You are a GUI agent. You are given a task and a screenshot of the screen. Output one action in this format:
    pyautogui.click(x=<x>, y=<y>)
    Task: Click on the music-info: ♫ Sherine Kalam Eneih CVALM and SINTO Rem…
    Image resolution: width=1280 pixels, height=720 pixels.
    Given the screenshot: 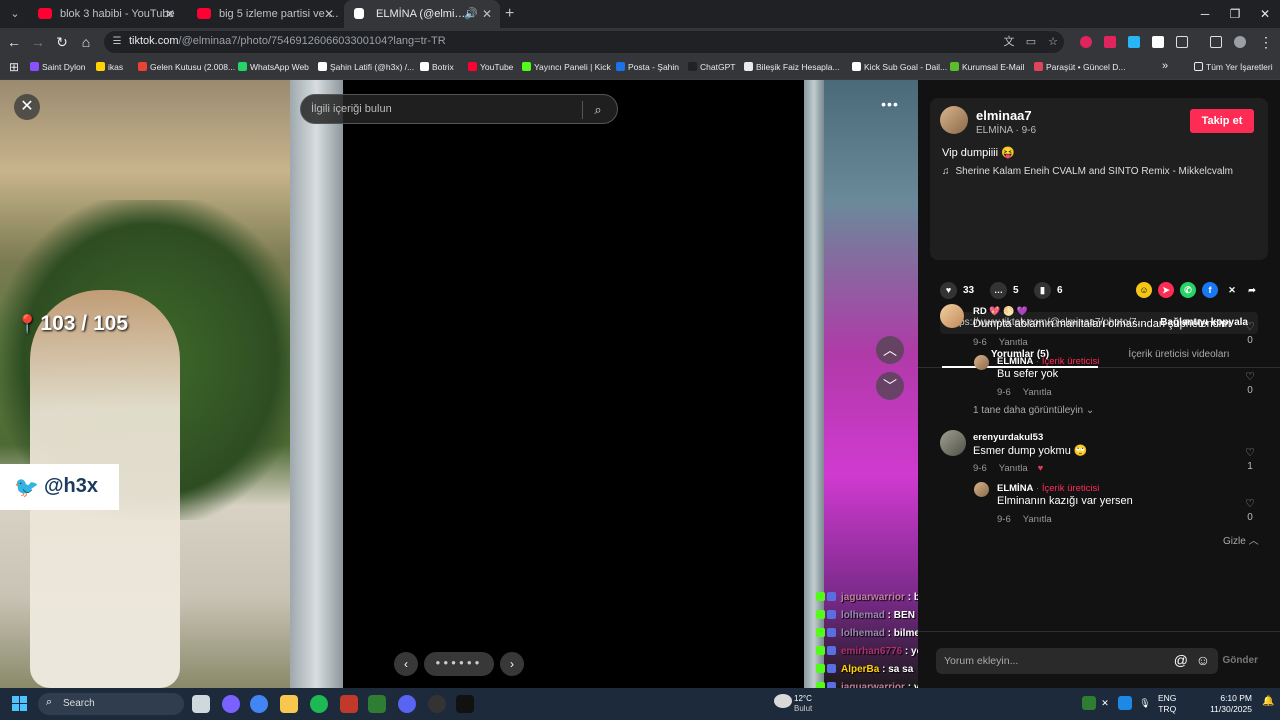 What is the action you would take?
    pyautogui.click(x=1087, y=171)
    